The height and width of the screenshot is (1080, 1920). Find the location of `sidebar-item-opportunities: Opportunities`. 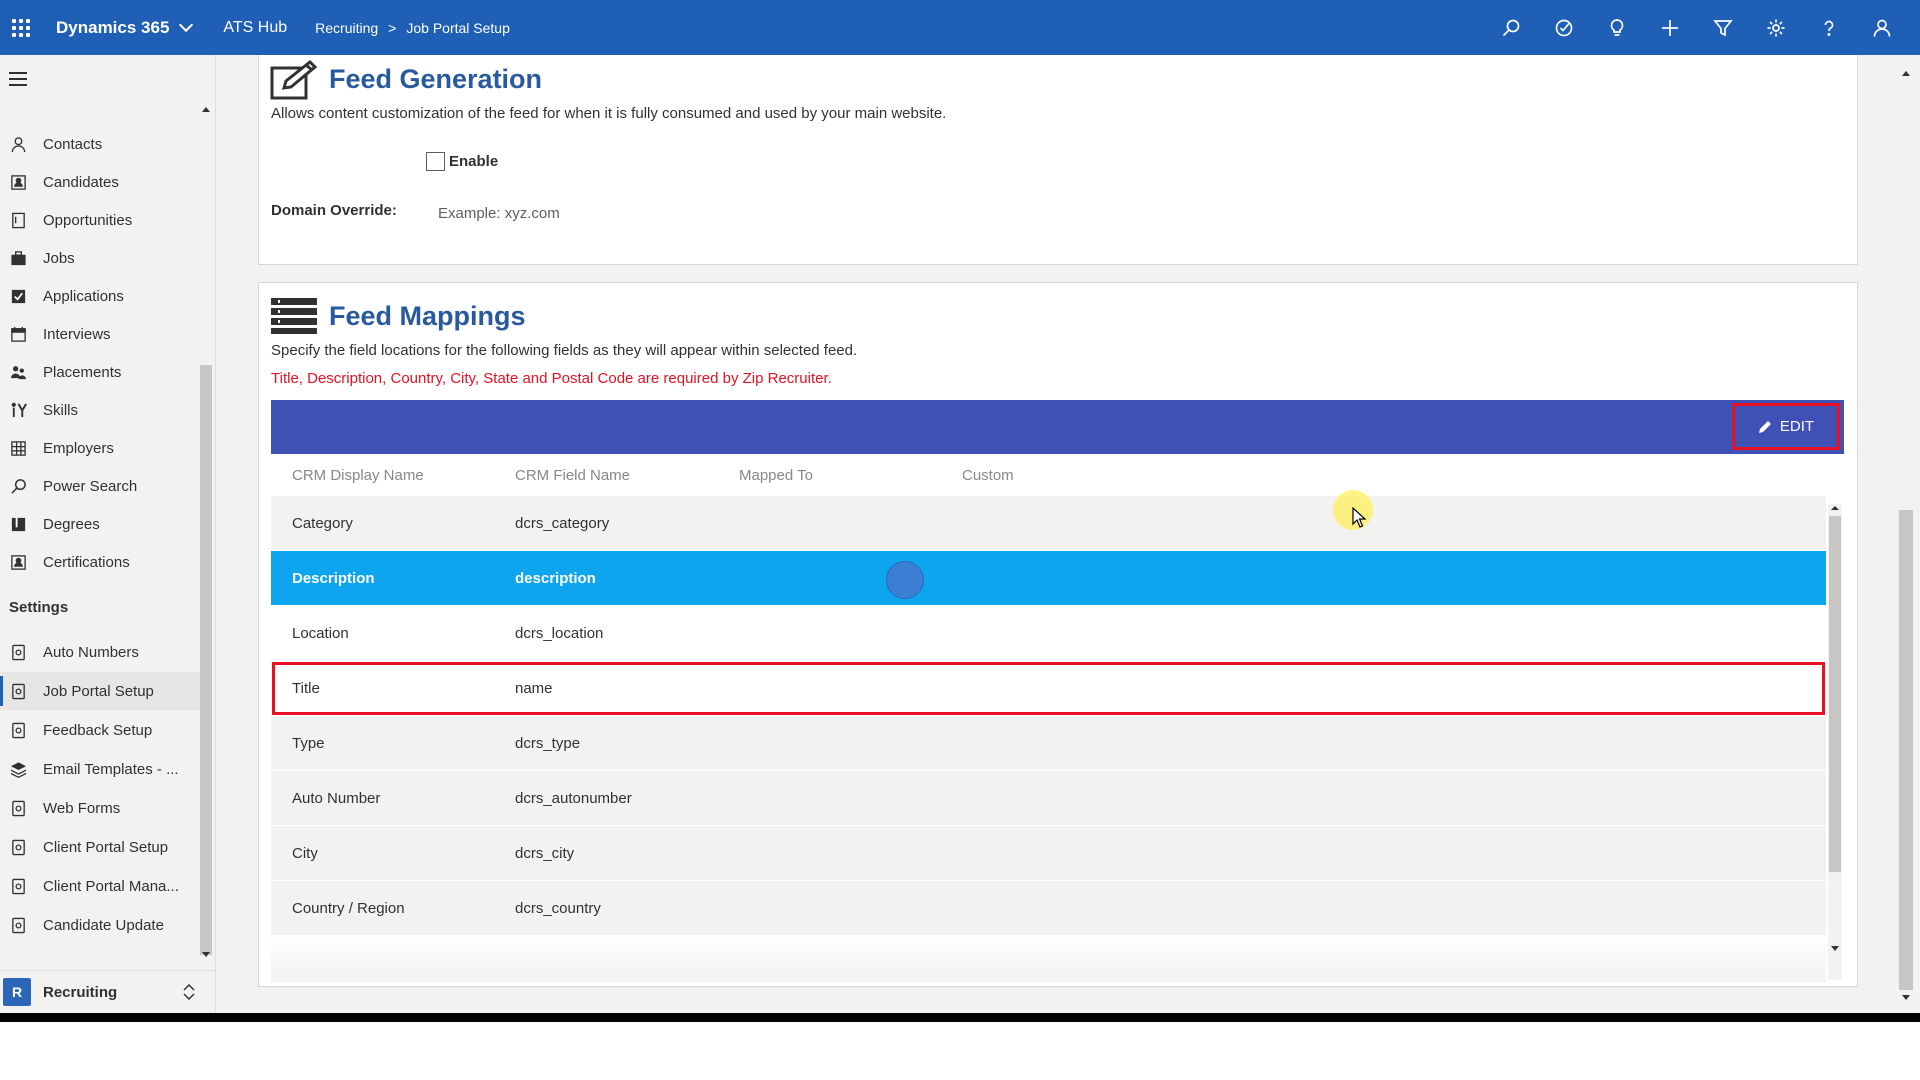

sidebar-item-opportunities: Opportunities is located at coordinates (100, 220).